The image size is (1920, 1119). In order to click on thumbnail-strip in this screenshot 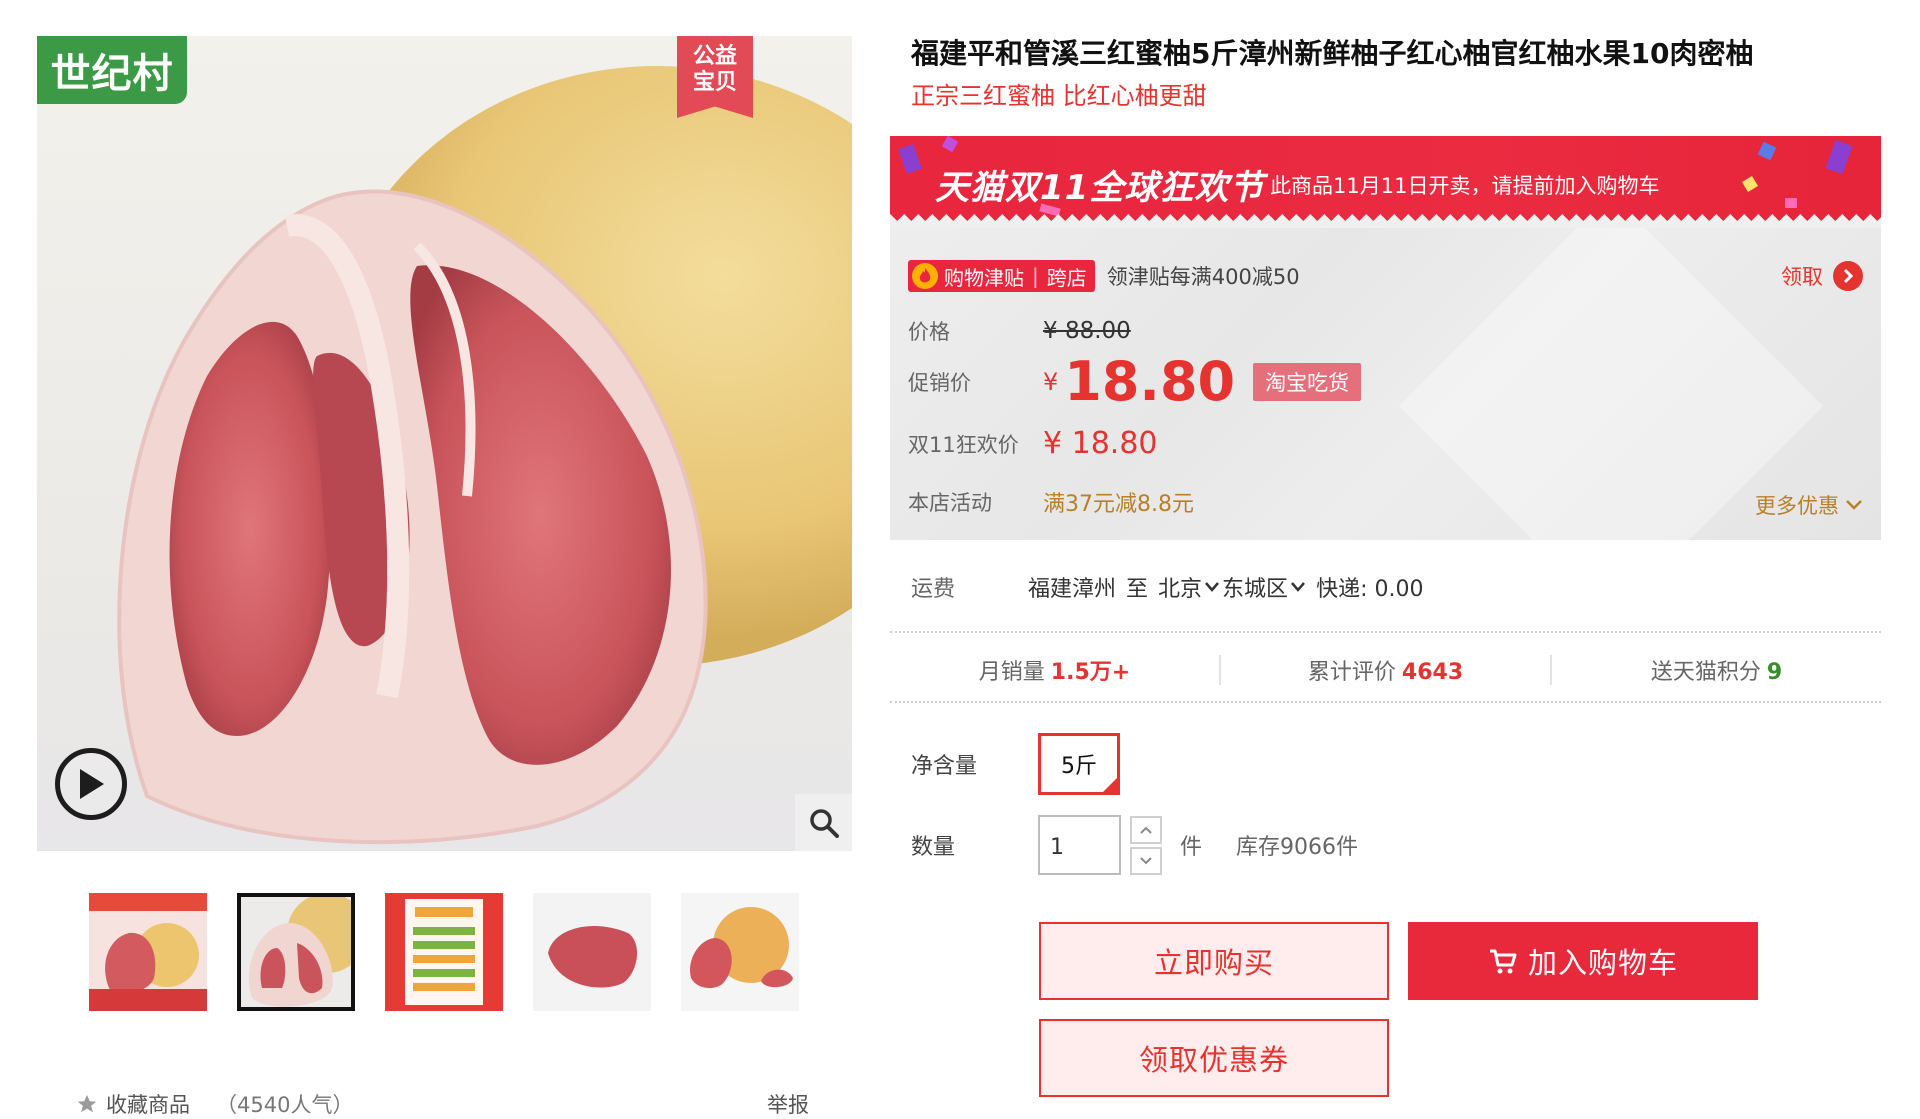, I will do `click(444, 952)`.